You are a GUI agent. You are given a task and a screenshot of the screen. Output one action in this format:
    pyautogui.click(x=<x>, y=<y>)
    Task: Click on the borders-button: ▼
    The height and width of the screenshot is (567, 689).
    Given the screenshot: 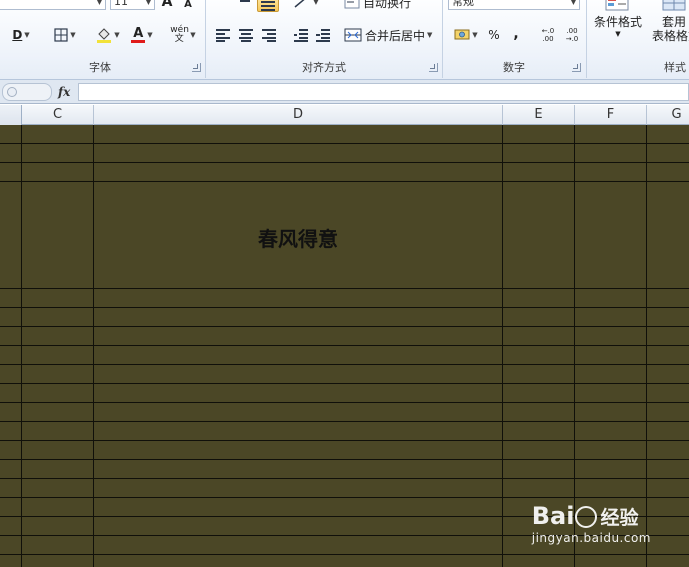 What is the action you would take?
    pyautogui.click(x=65, y=35)
    